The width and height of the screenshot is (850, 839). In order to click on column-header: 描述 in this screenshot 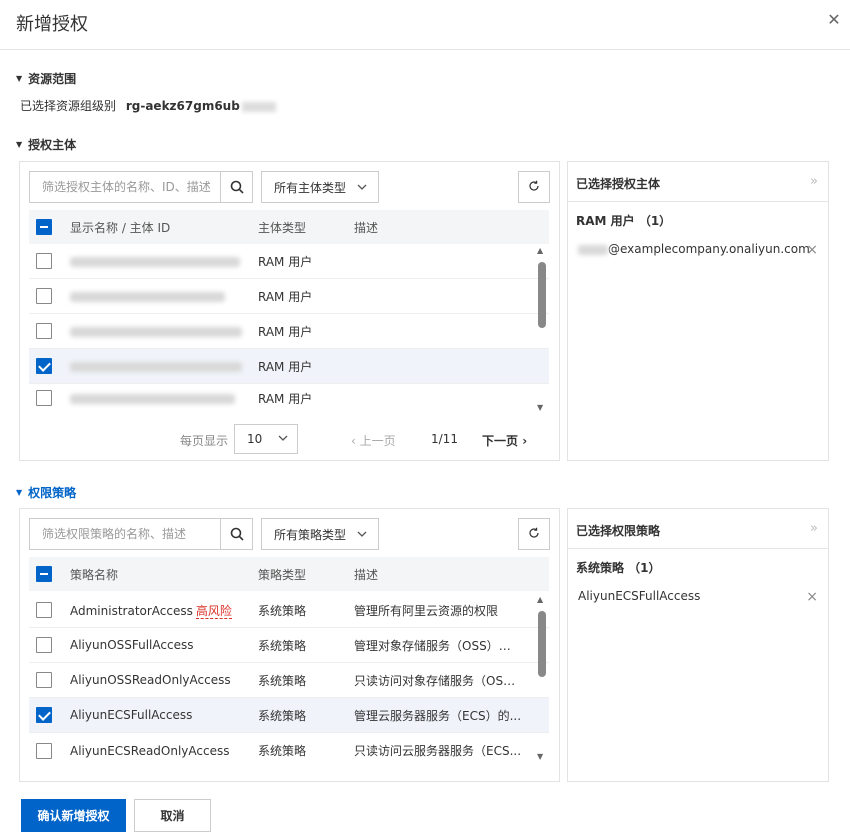, I will do `click(366, 227)`.